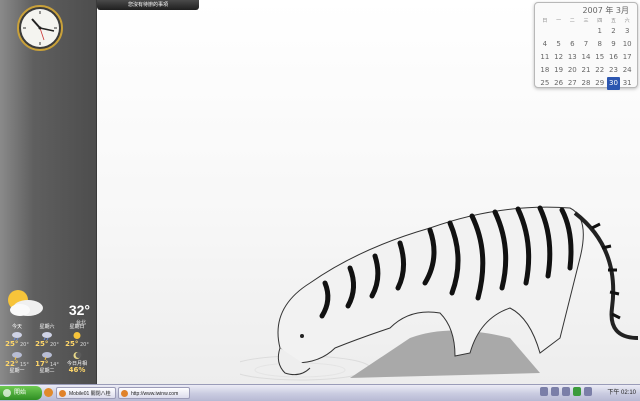  Describe the element at coordinates (600, 21) in the screenshot. I see `weekday-label: 四` at that location.